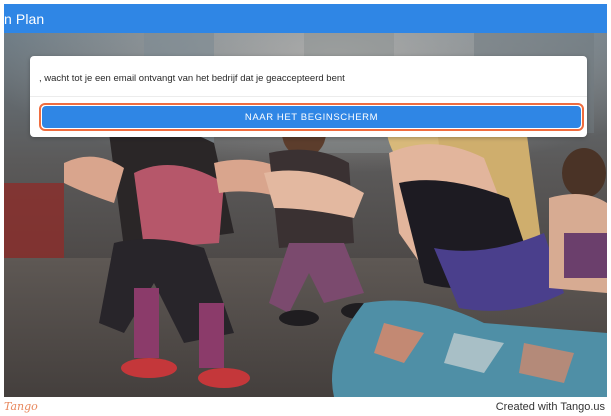 This screenshot has height=416, width=611. I want to click on back-to-home-button: NAAR HET BEGINSCHERM, so click(311, 117).